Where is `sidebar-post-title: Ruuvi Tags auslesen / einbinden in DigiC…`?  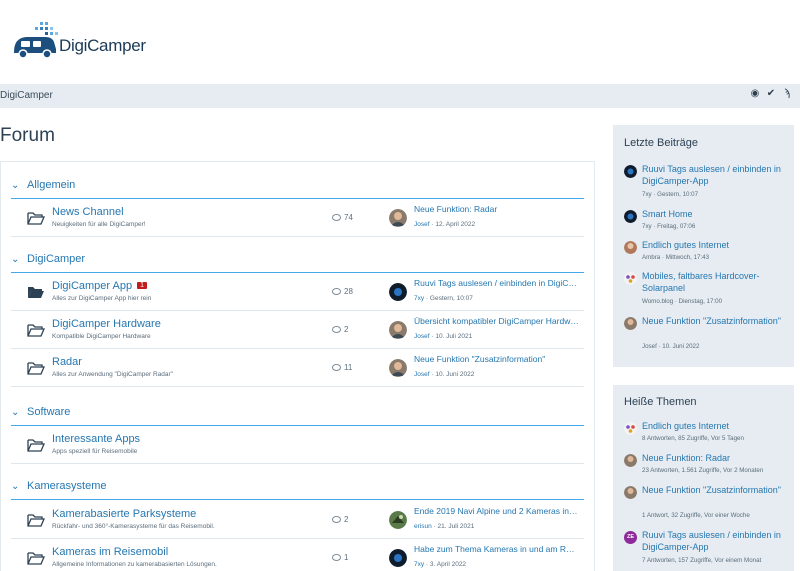 sidebar-post-title: Ruuvi Tags auslesen / einbinden in DigiC… is located at coordinates (716, 175).